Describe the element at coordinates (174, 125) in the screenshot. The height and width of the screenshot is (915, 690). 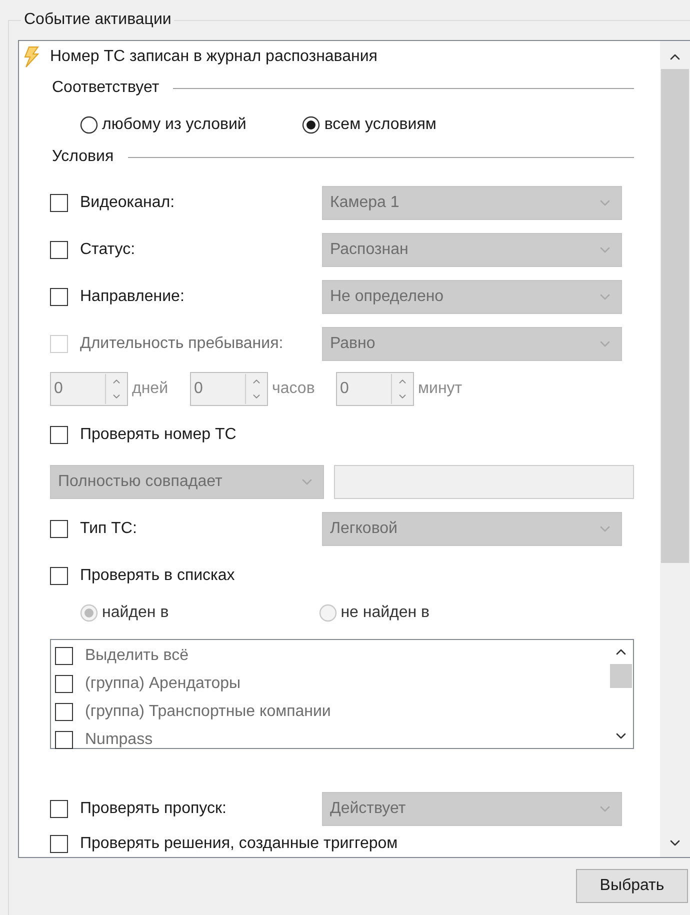
I see `radio-label: любому из условий` at that location.